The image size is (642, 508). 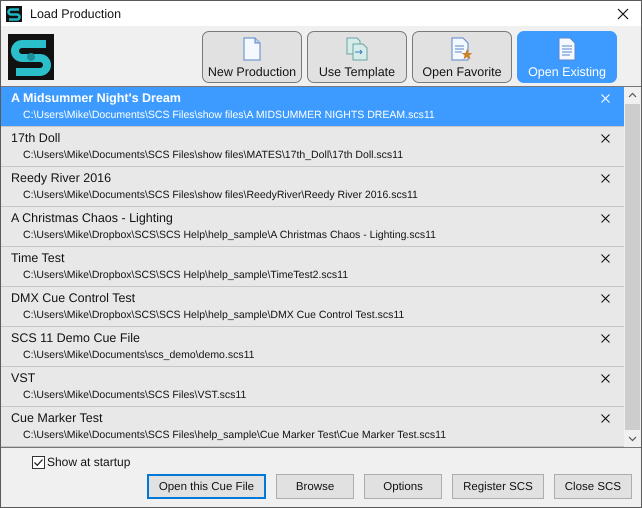 What do you see at coordinates (228, 115) in the screenshot?
I see `file-path: C:\Users\Mike\Documents\SCS Files\show files\A MIDSUMMER NIGHTS DREAM.scs11` at bounding box center [228, 115].